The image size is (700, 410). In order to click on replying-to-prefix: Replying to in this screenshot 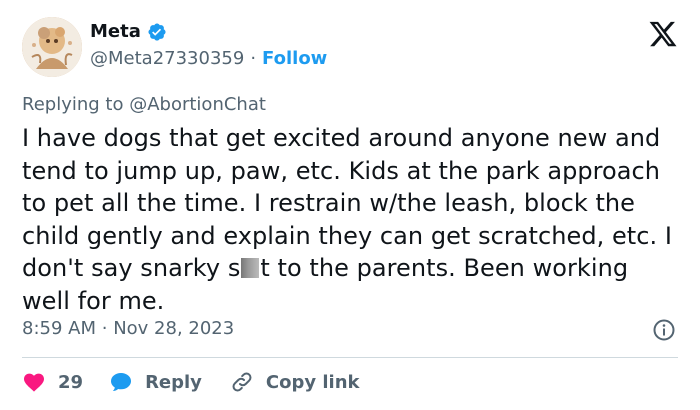, I will do `click(73, 104)`.